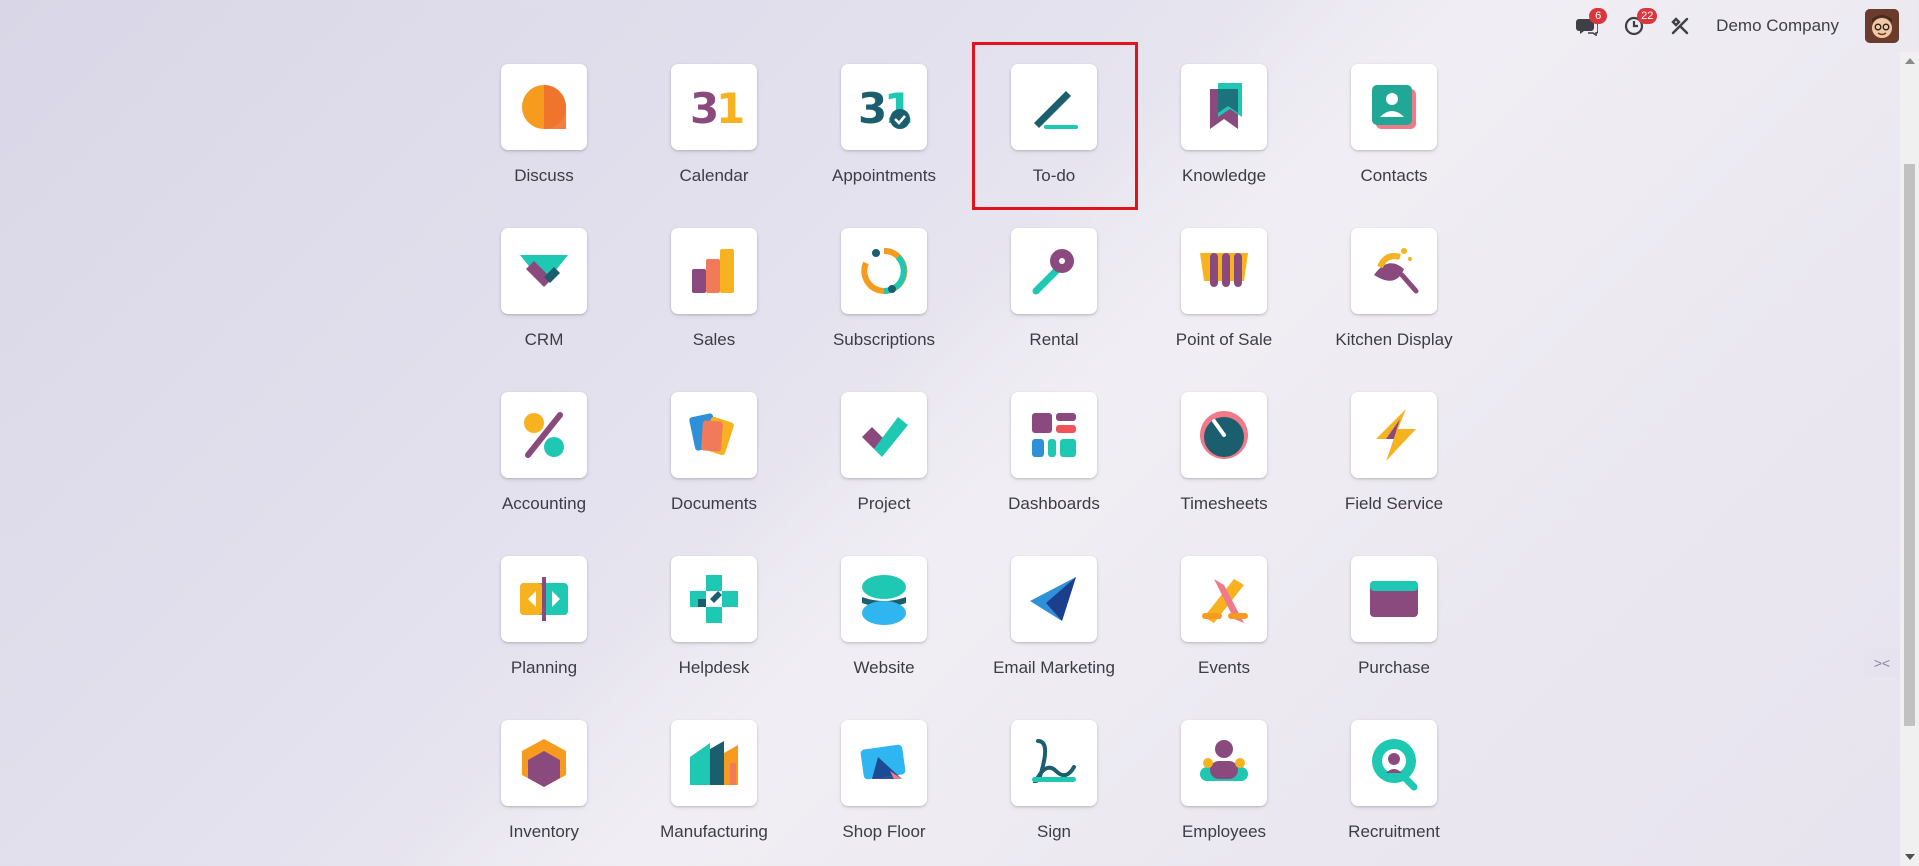 The width and height of the screenshot is (1919, 866). What do you see at coordinates (1224, 503) in the screenshot?
I see `app-label: Timesheets` at bounding box center [1224, 503].